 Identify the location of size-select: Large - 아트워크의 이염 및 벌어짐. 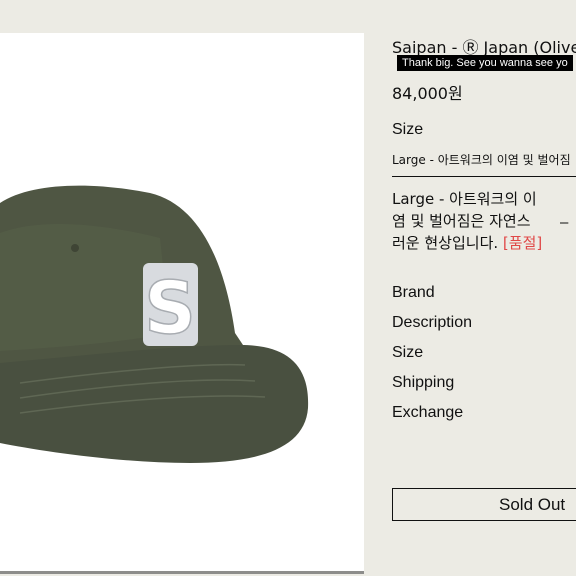
(484, 163).